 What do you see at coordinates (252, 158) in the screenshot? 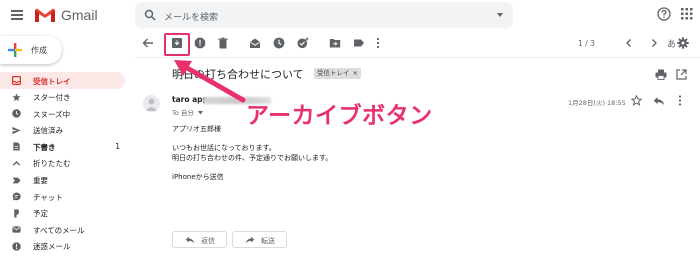
I see `body-line: 明日の打ち合わせの件、予定通りでお願いします。` at bounding box center [252, 158].